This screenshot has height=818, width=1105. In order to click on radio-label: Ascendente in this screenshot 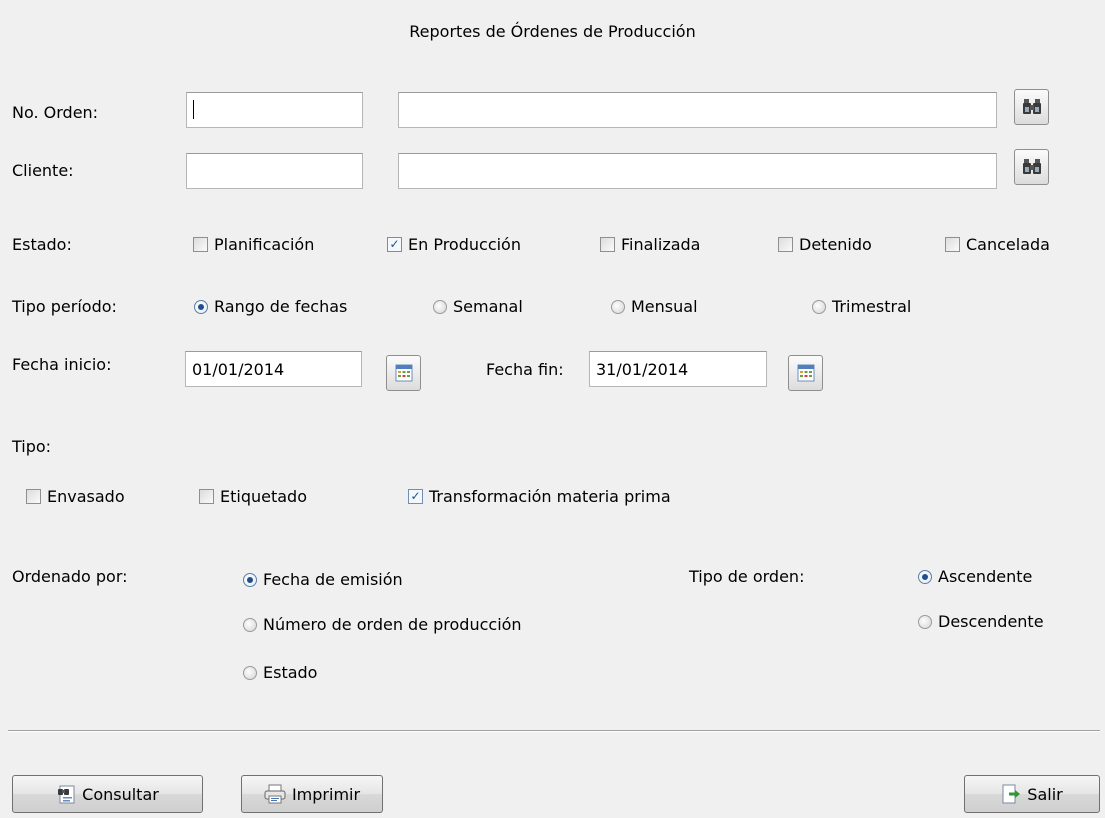, I will do `click(985, 576)`.